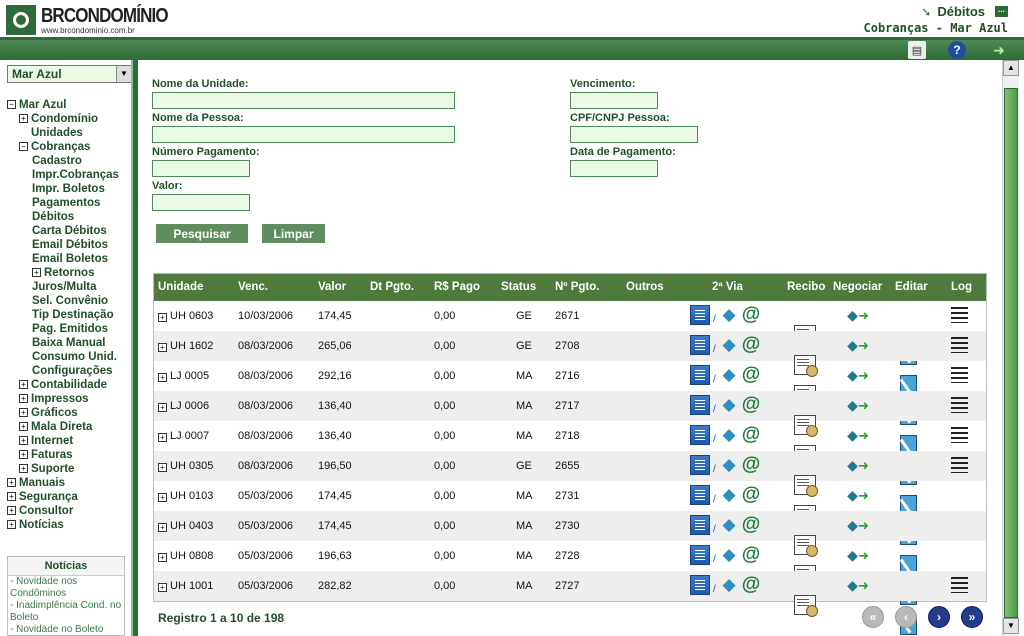 The height and width of the screenshot is (636, 1024). I want to click on sidebar-item: Impr. Boletos, so click(69, 189).